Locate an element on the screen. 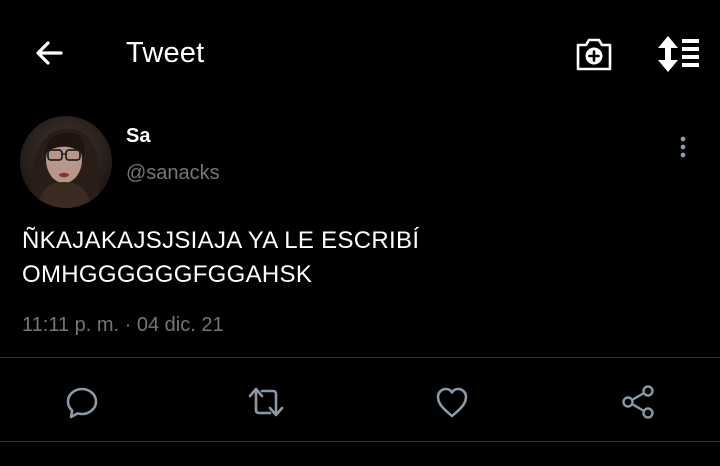 The image size is (720, 466). camera-add-icon is located at coordinates (594, 54).